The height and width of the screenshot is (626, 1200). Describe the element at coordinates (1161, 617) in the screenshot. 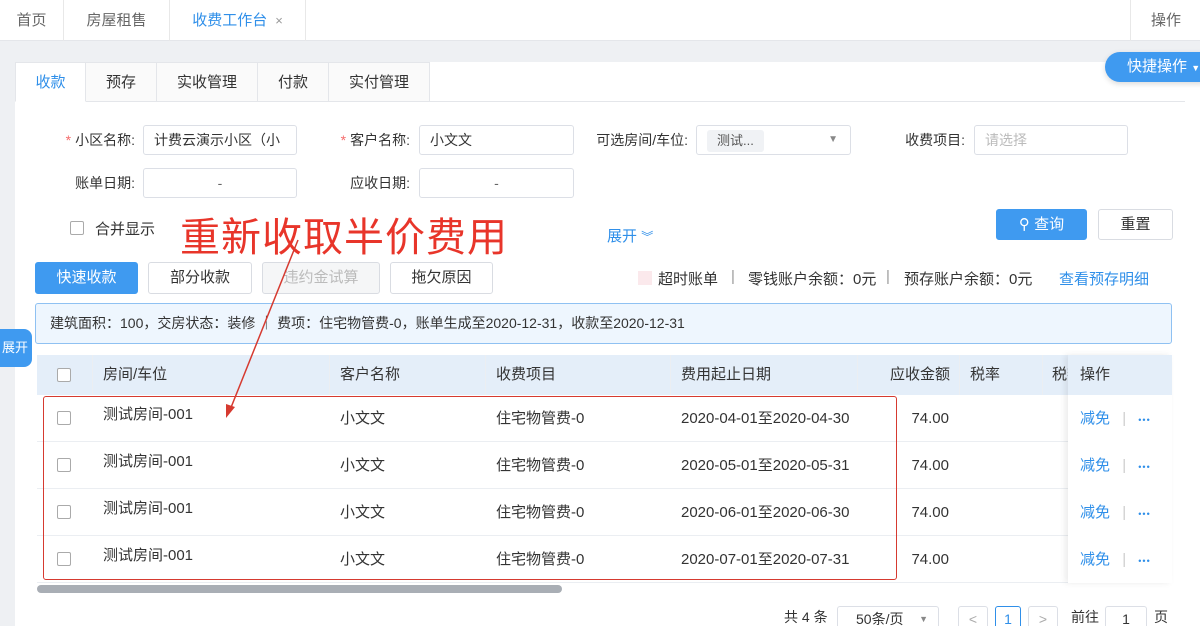

I see `page-unit: 页` at that location.